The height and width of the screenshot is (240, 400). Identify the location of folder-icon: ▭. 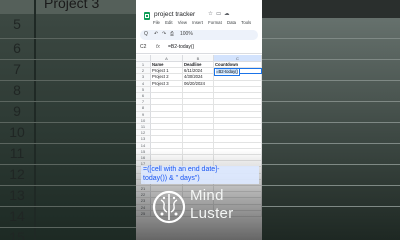
(218, 14).